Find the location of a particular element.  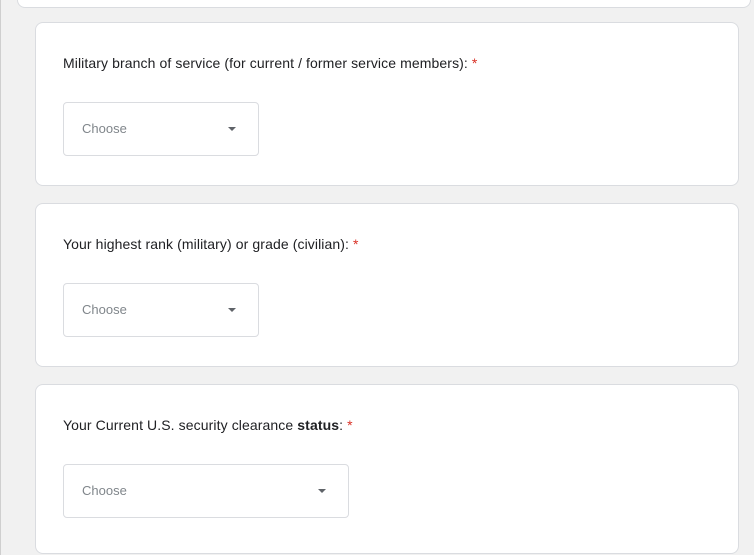

highest-rank-select: Choose is located at coordinates (161, 310).